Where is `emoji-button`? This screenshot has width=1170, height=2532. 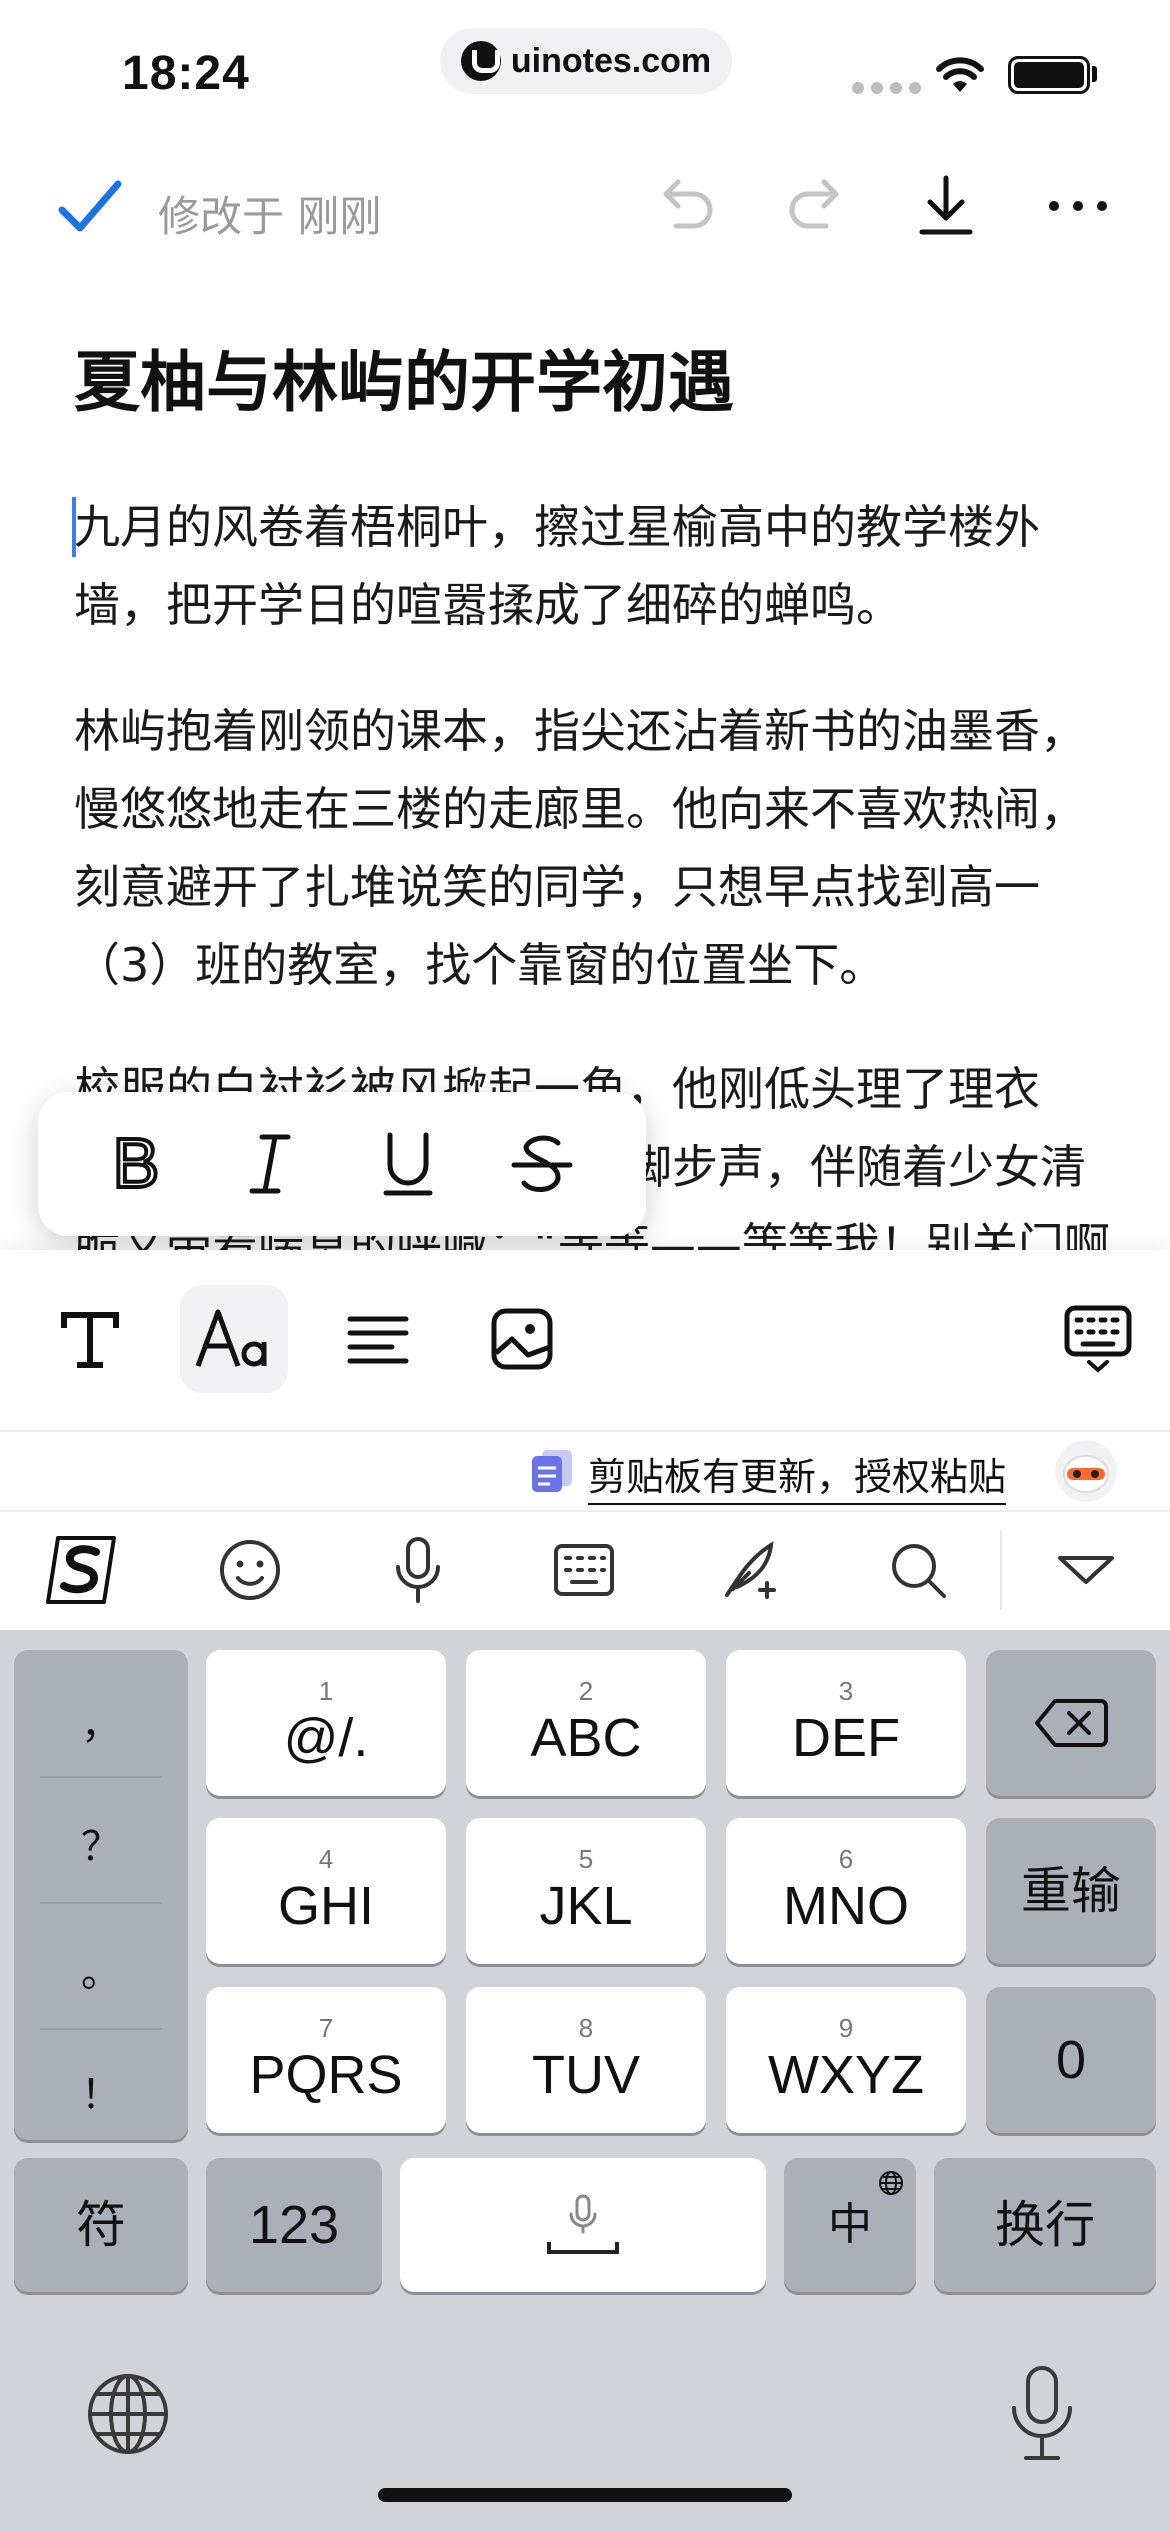 emoji-button is located at coordinates (250, 1570).